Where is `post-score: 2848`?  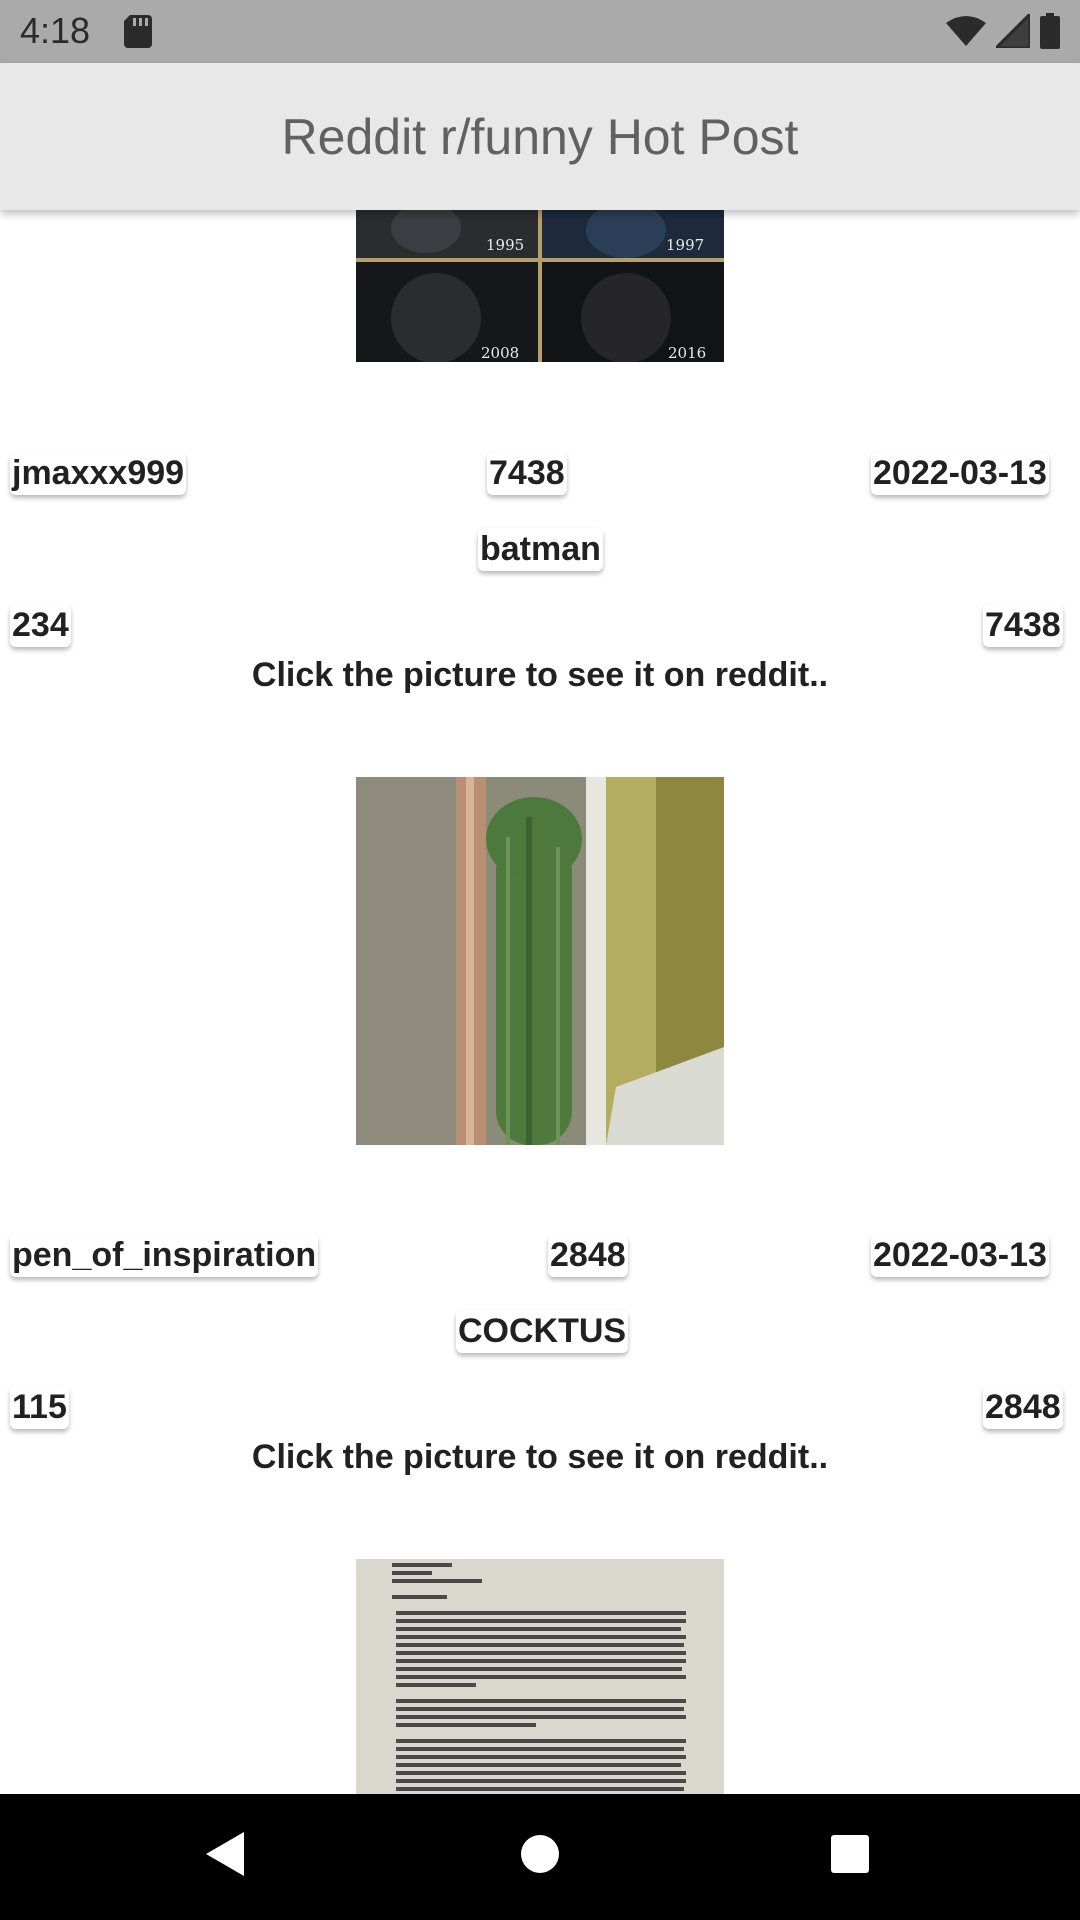 post-score: 2848 is located at coordinates (588, 1255).